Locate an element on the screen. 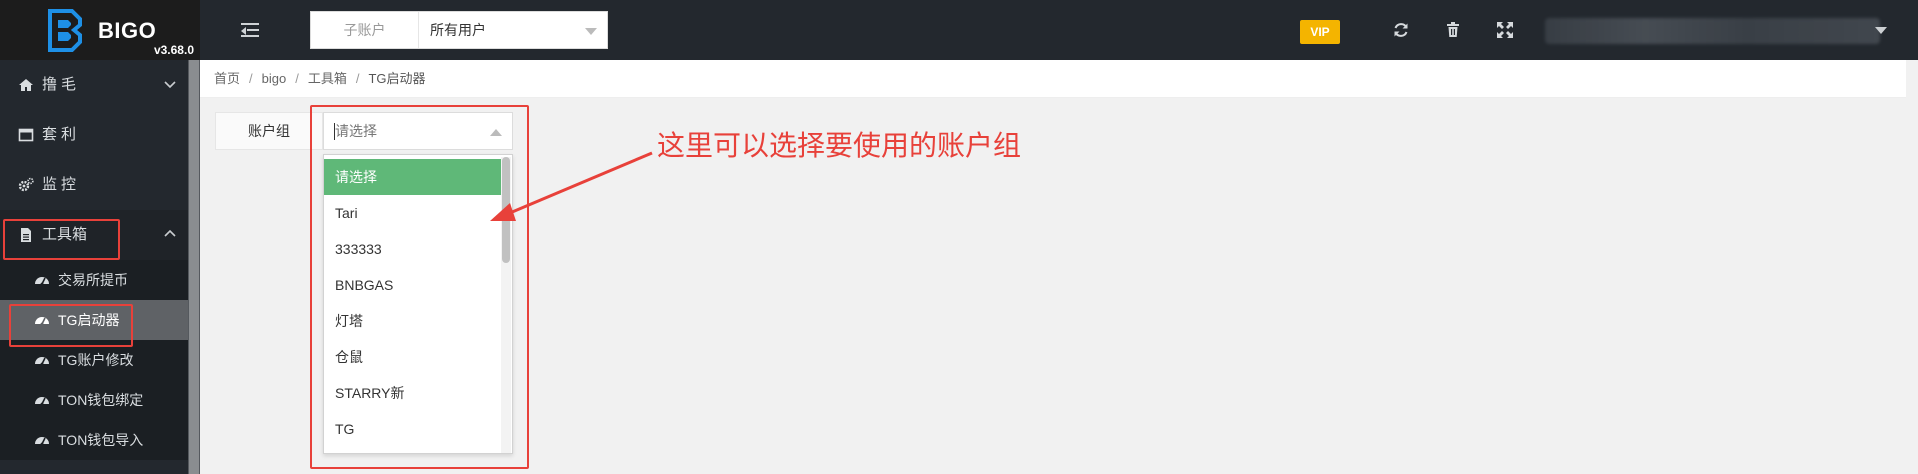 This screenshot has height=474, width=1918. sidebar-subitem-ton-wallet-bind: TON钱包绑定 is located at coordinates (94, 400).